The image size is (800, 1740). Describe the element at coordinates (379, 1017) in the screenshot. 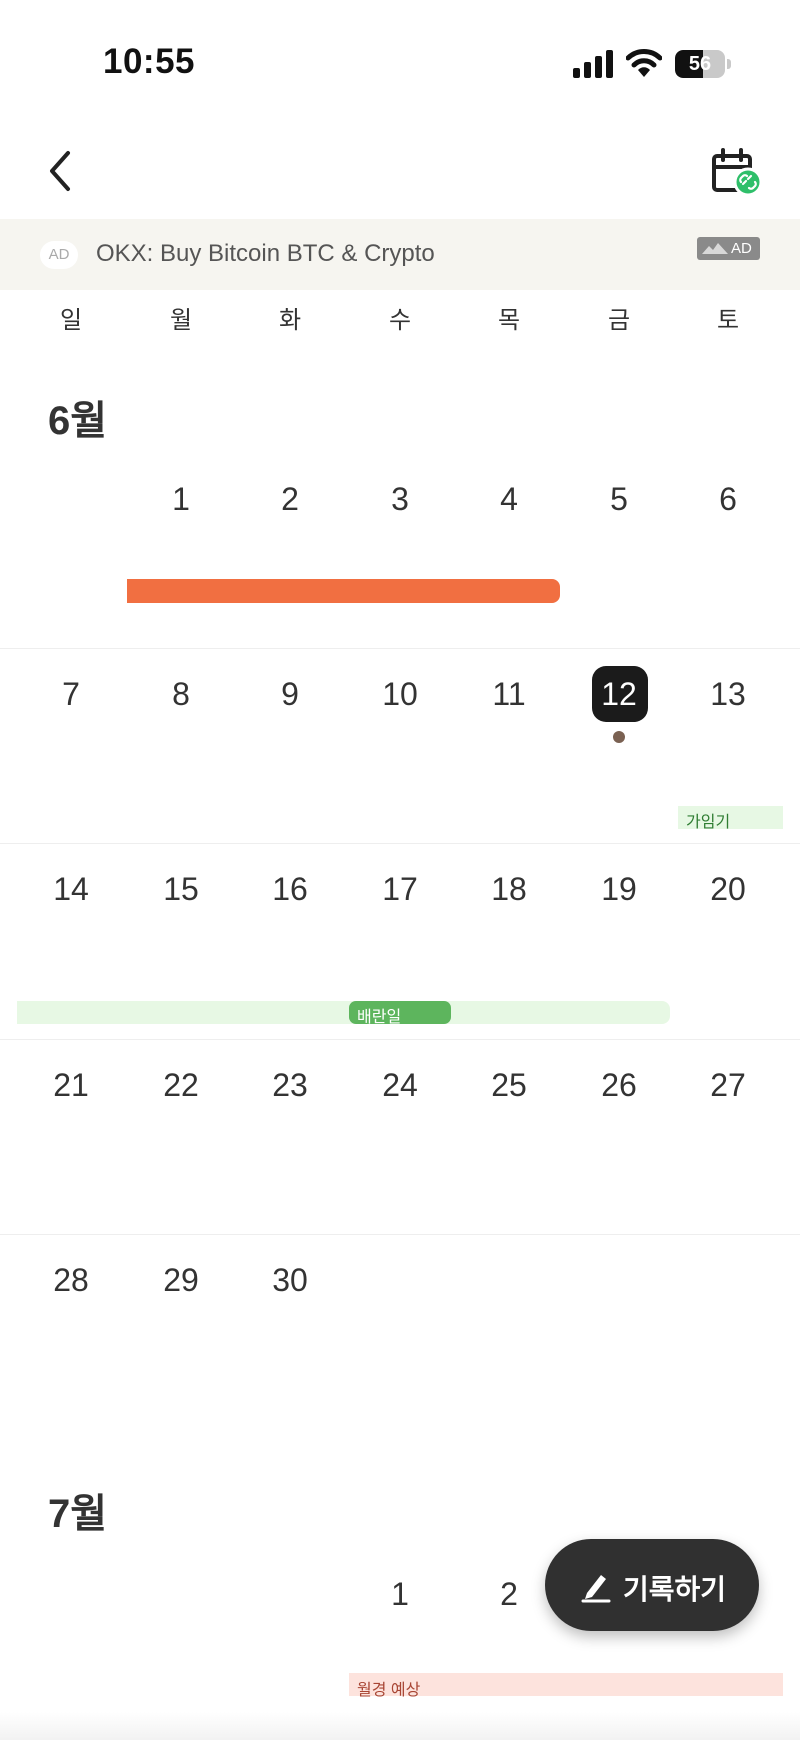

I see `ovulation-day-label: 배란일` at that location.